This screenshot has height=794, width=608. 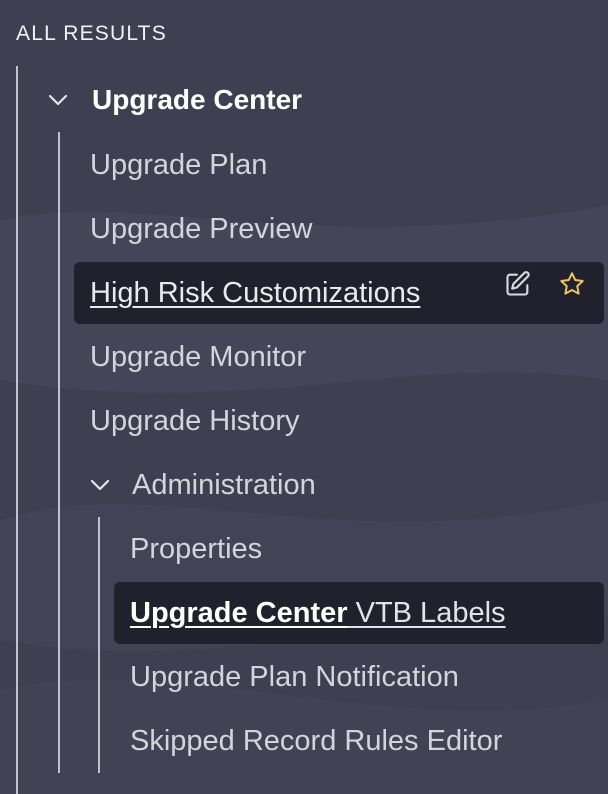 I want to click on menu-item-upgrade-plan-notification: Upgrade Plan Notification, so click(x=294, y=677).